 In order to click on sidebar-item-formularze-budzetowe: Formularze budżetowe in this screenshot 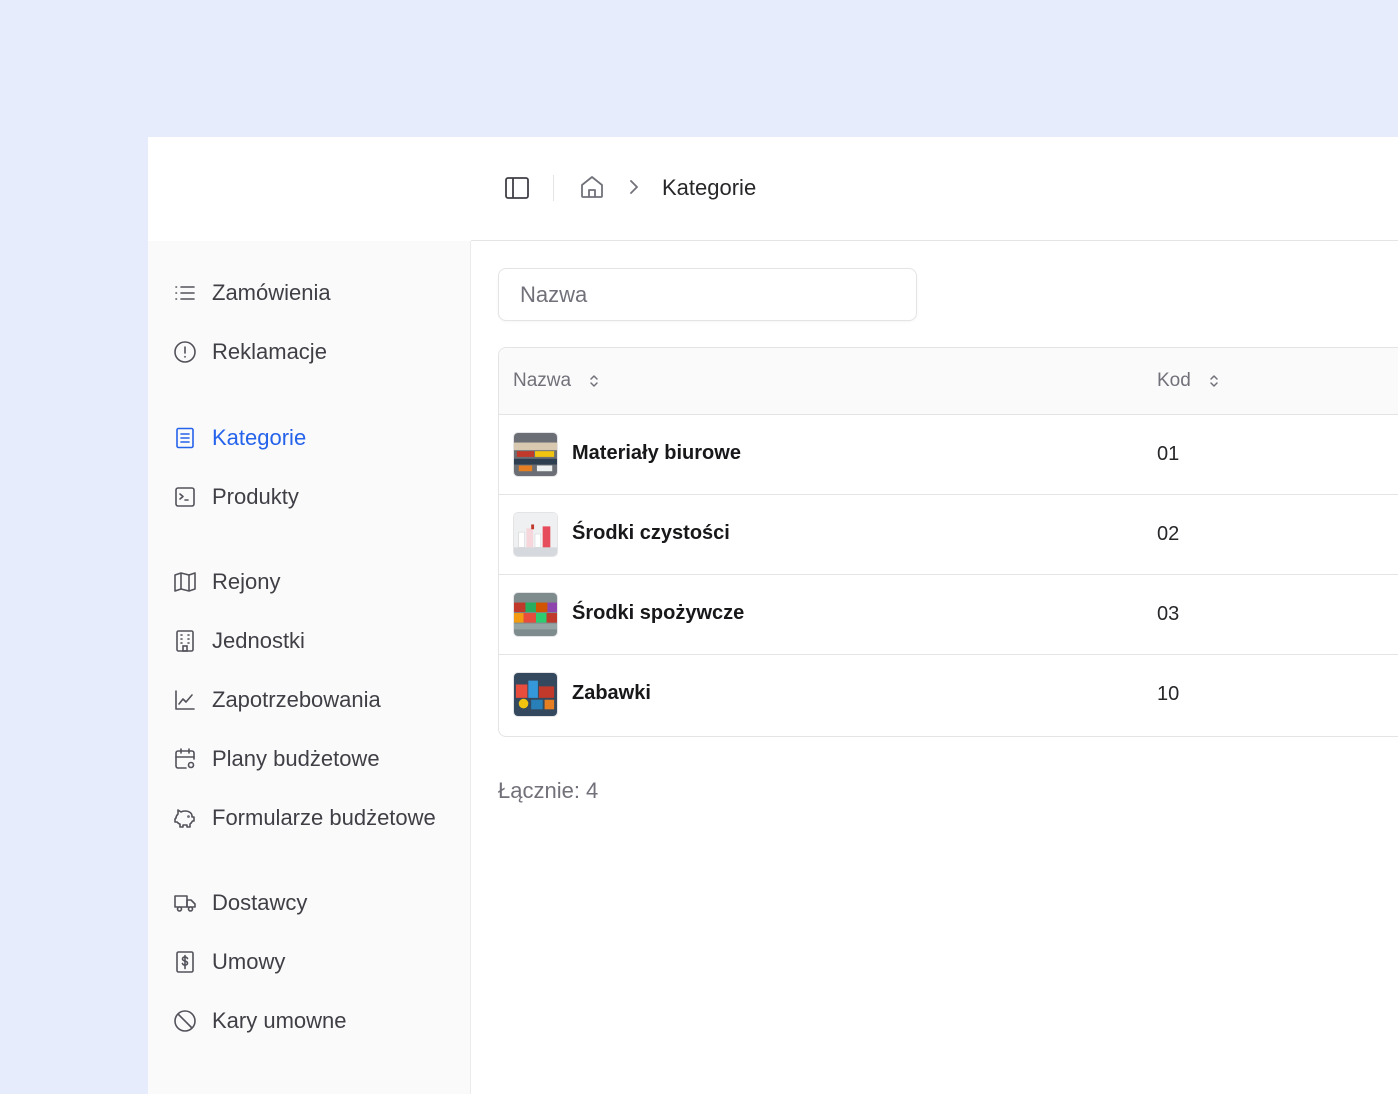, I will do `click(309, 817)`.